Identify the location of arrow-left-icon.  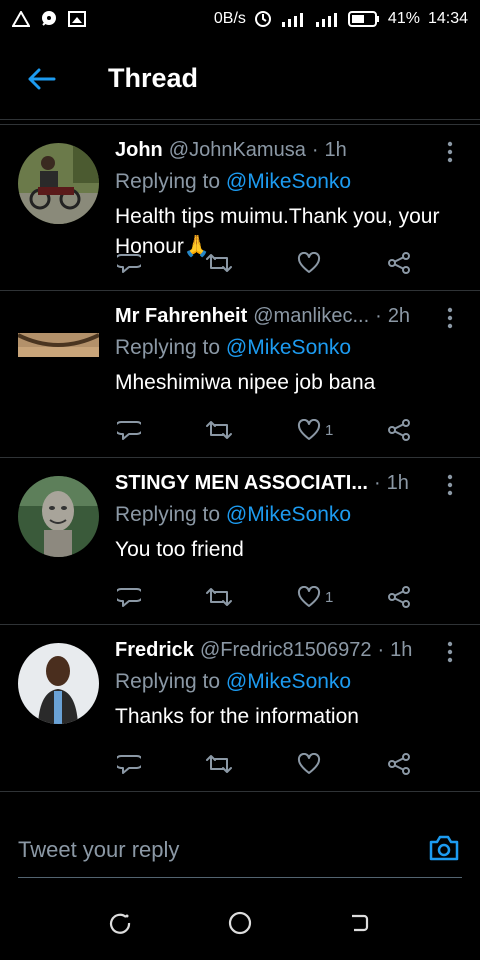
(42, 78).